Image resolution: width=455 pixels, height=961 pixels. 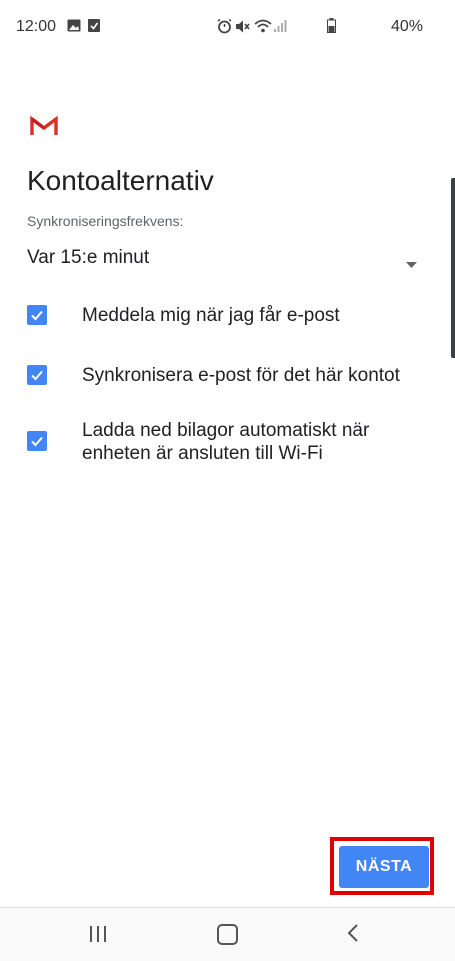 What do you see at coordinates (44, 126) in the screenshot?
I see `gmail-logo` at bounding box center [44, 126].